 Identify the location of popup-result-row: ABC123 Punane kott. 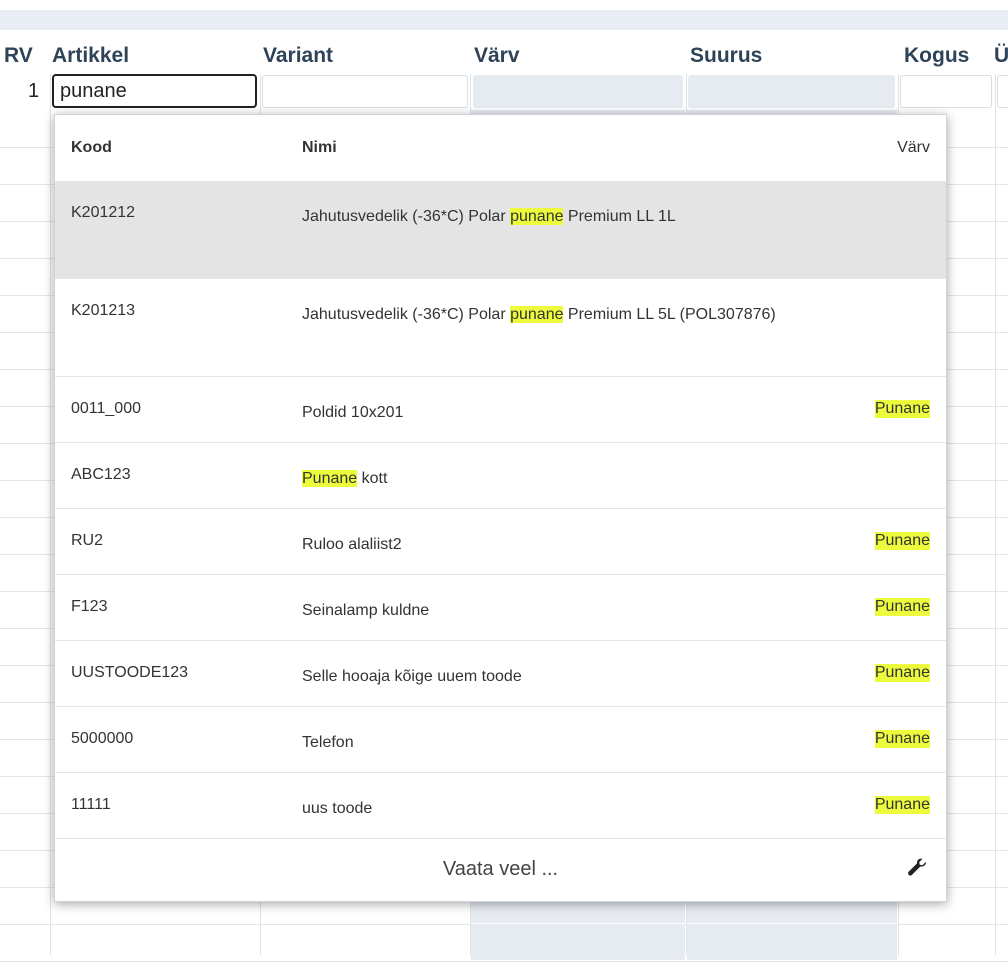
(500, 476).